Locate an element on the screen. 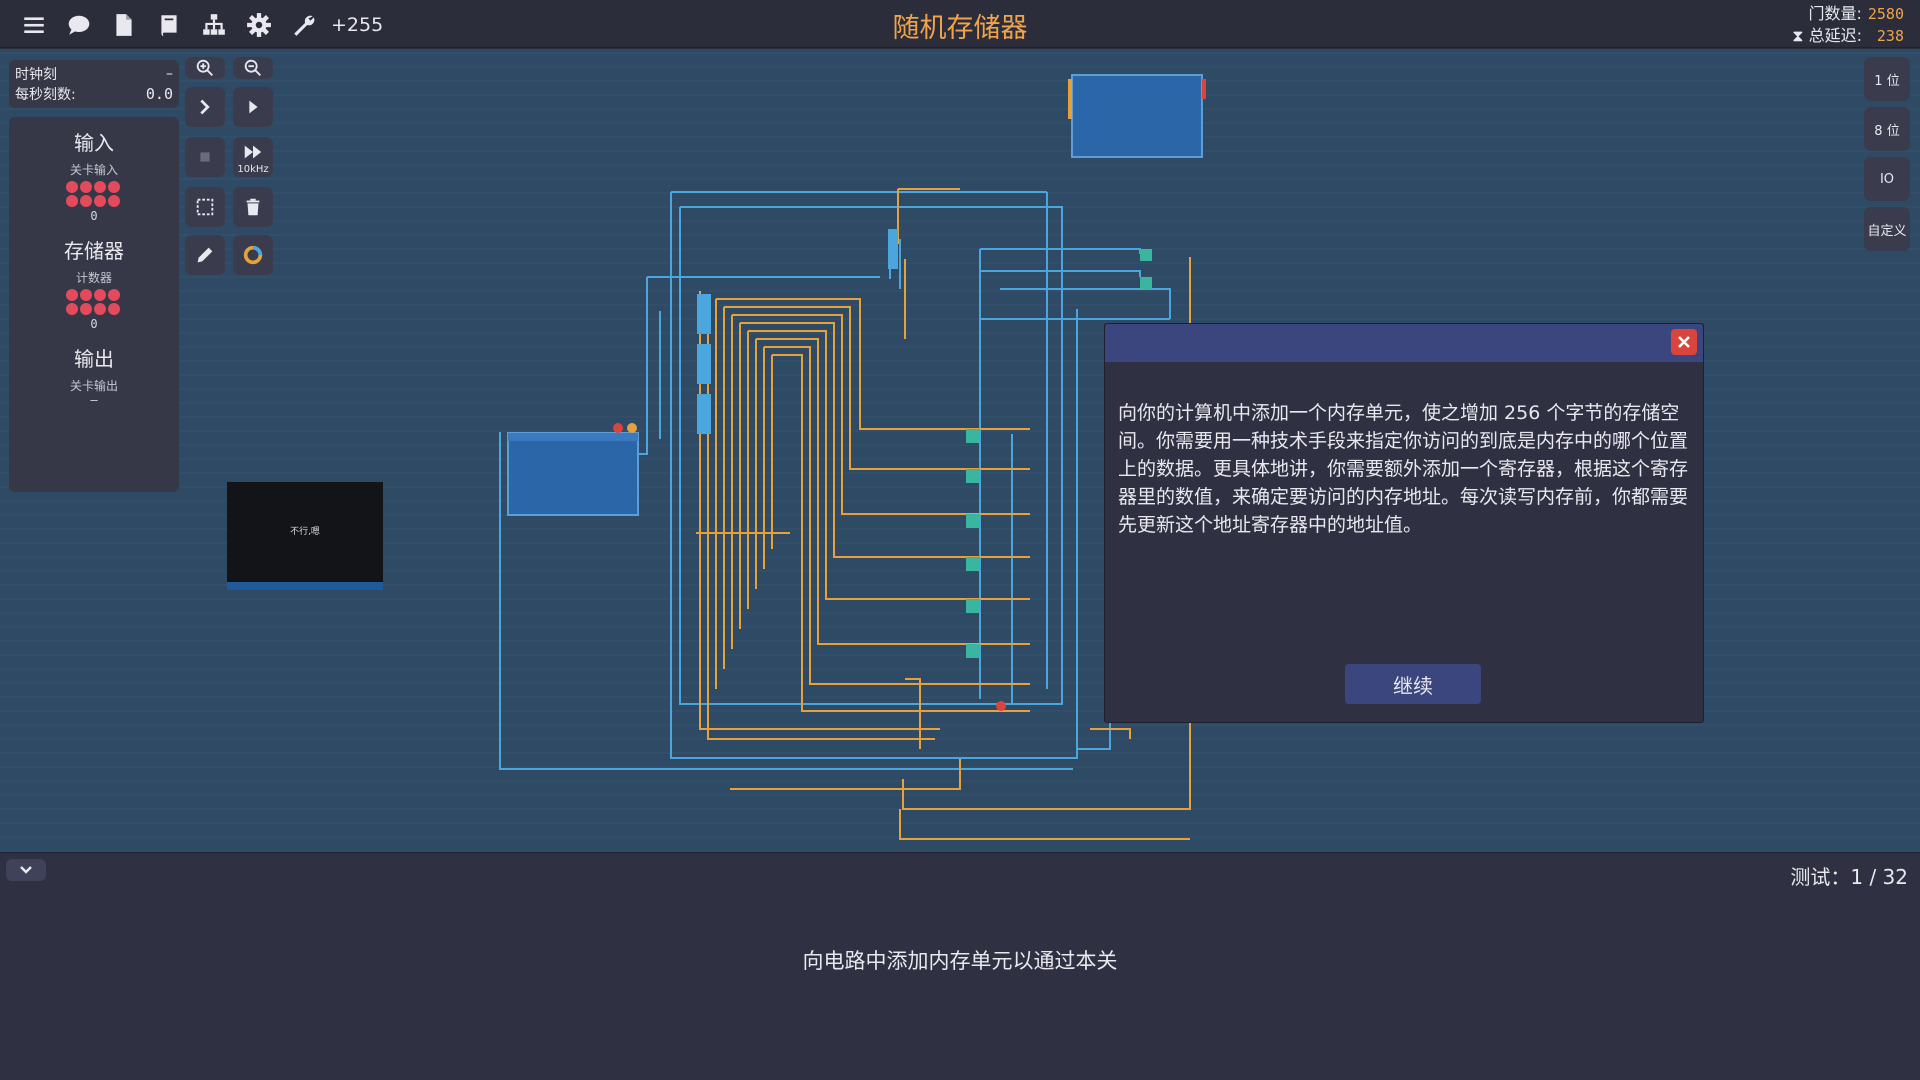 The width and height of the screenshot is (1920, 1080). palette-sub-level-input: 关卡输入 is located at coordinates (93, 170).